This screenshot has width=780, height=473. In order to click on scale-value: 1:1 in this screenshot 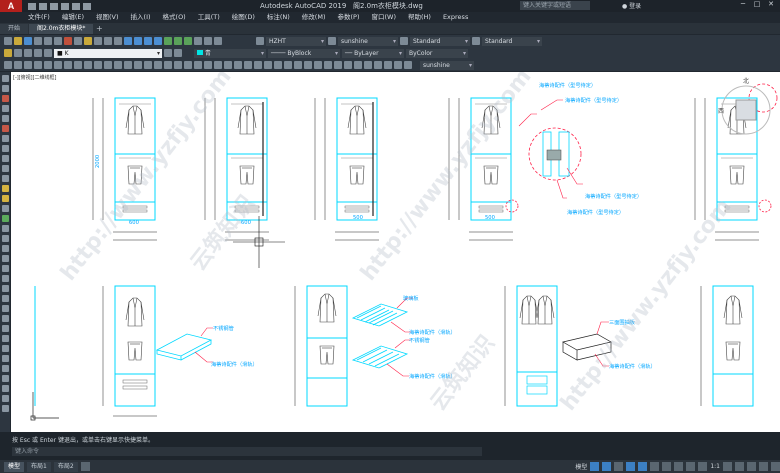, I will do `click(715, 466)`.